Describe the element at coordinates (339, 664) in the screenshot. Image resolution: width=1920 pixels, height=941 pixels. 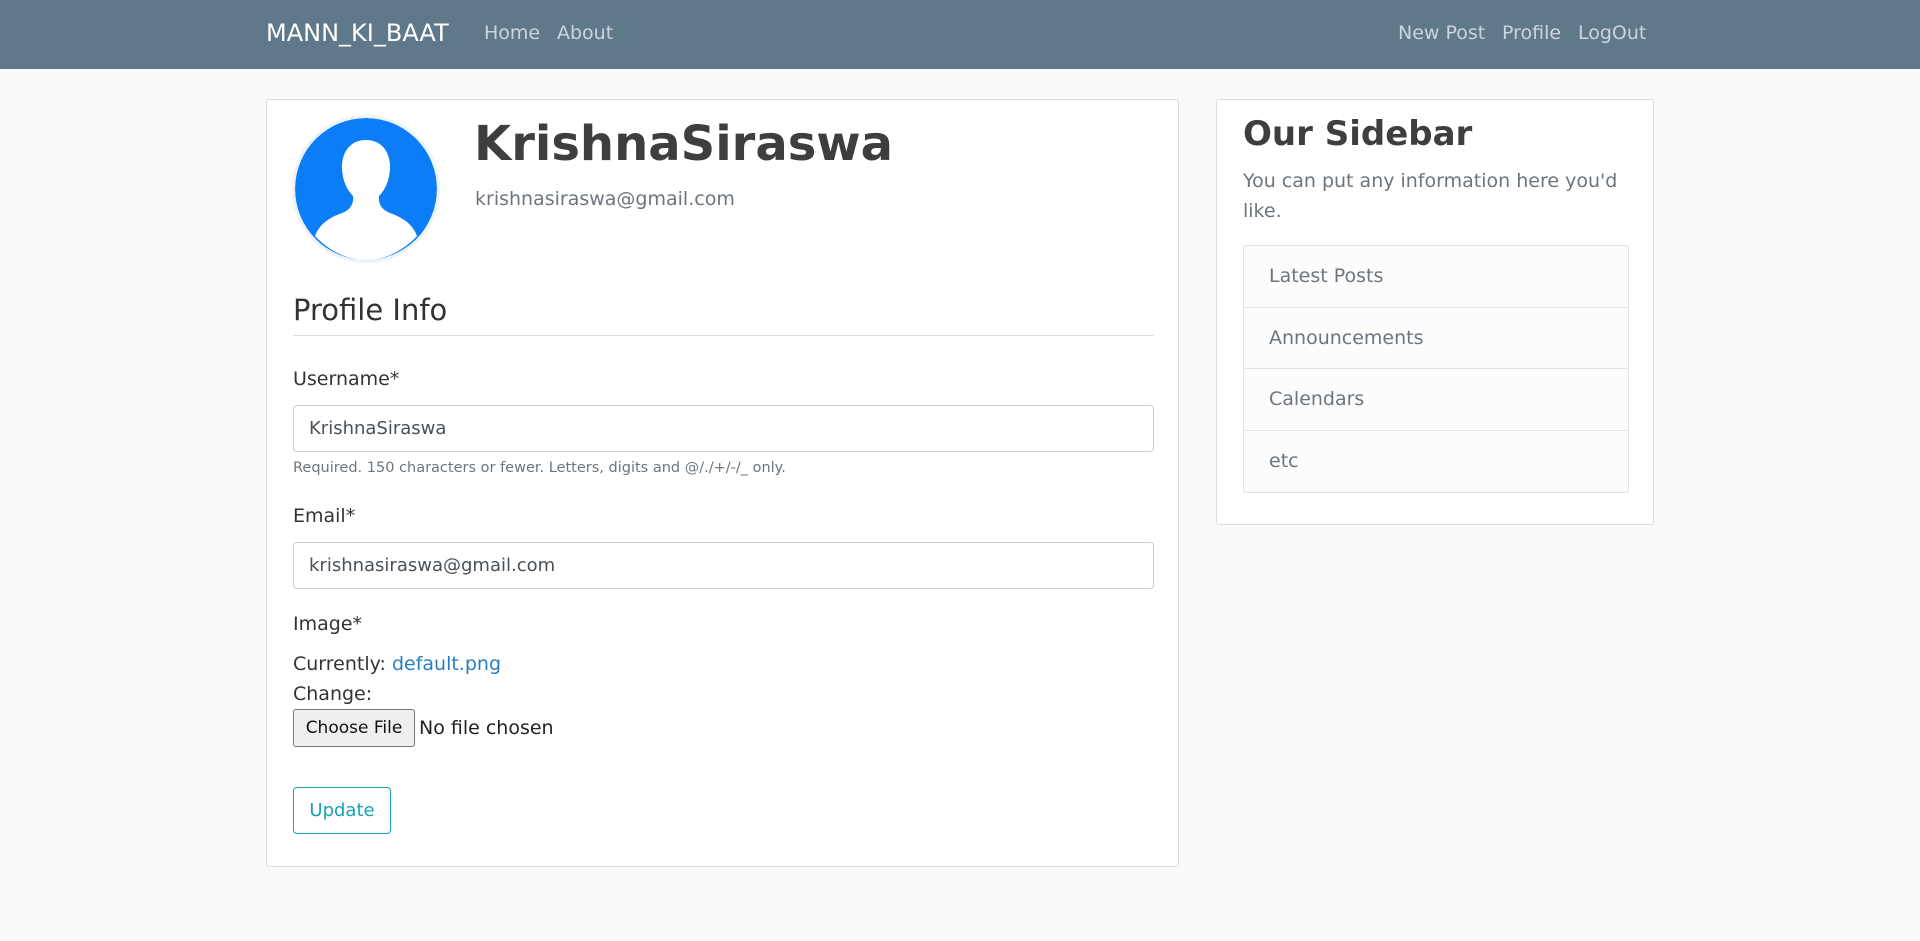
I see `currently-label: Currently:` at that location.